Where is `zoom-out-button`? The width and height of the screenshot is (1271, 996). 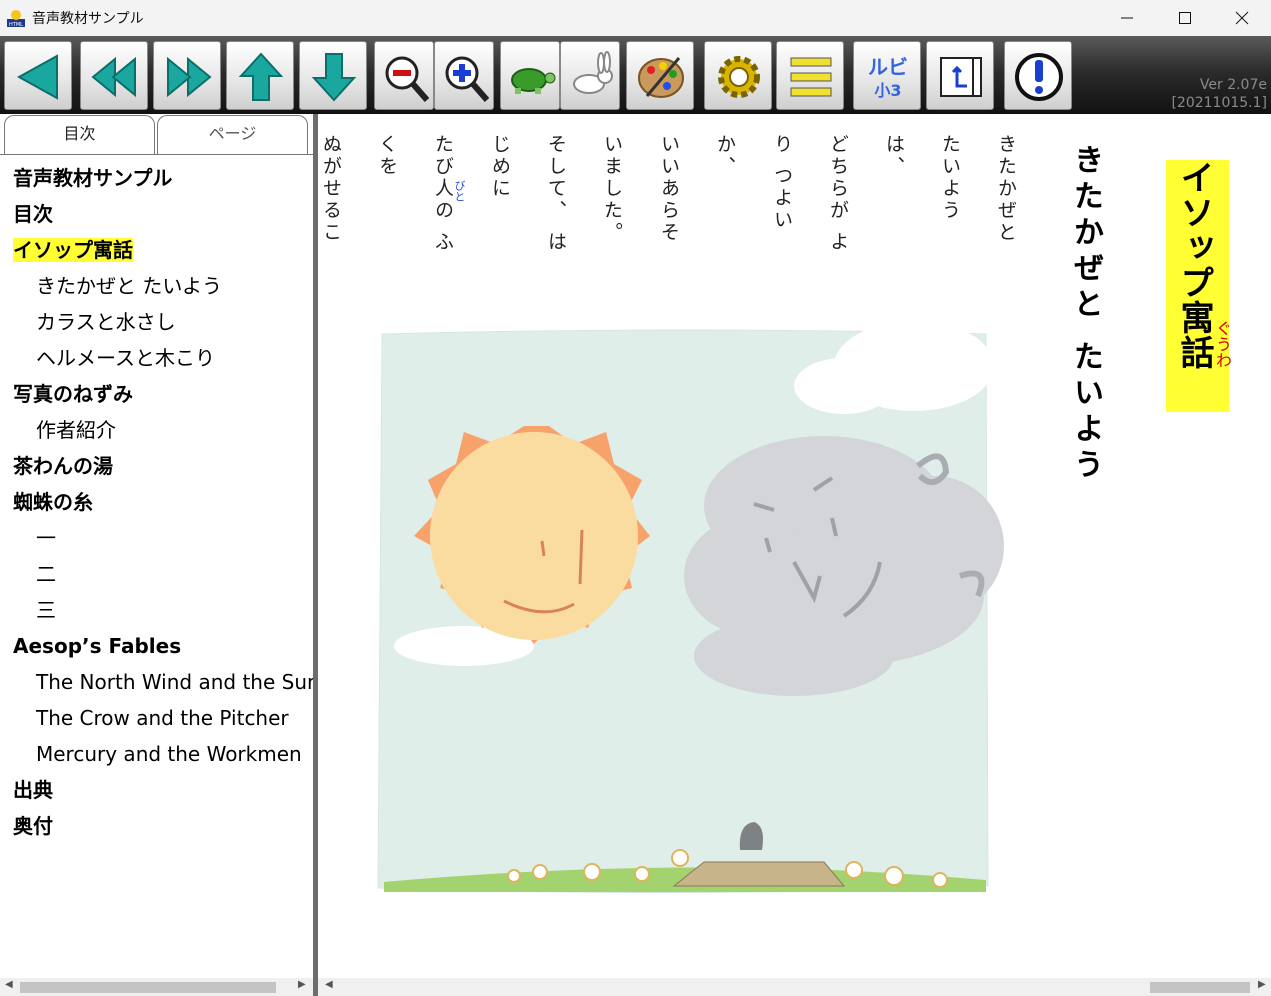 zoom-out-button is located at coordinates (404, 75).